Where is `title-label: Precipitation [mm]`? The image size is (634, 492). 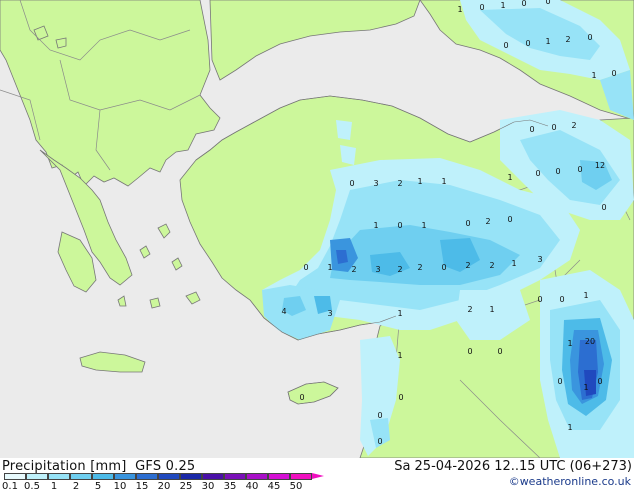 title-label: Precipitation [mm] is located at coordinates (64, 466).